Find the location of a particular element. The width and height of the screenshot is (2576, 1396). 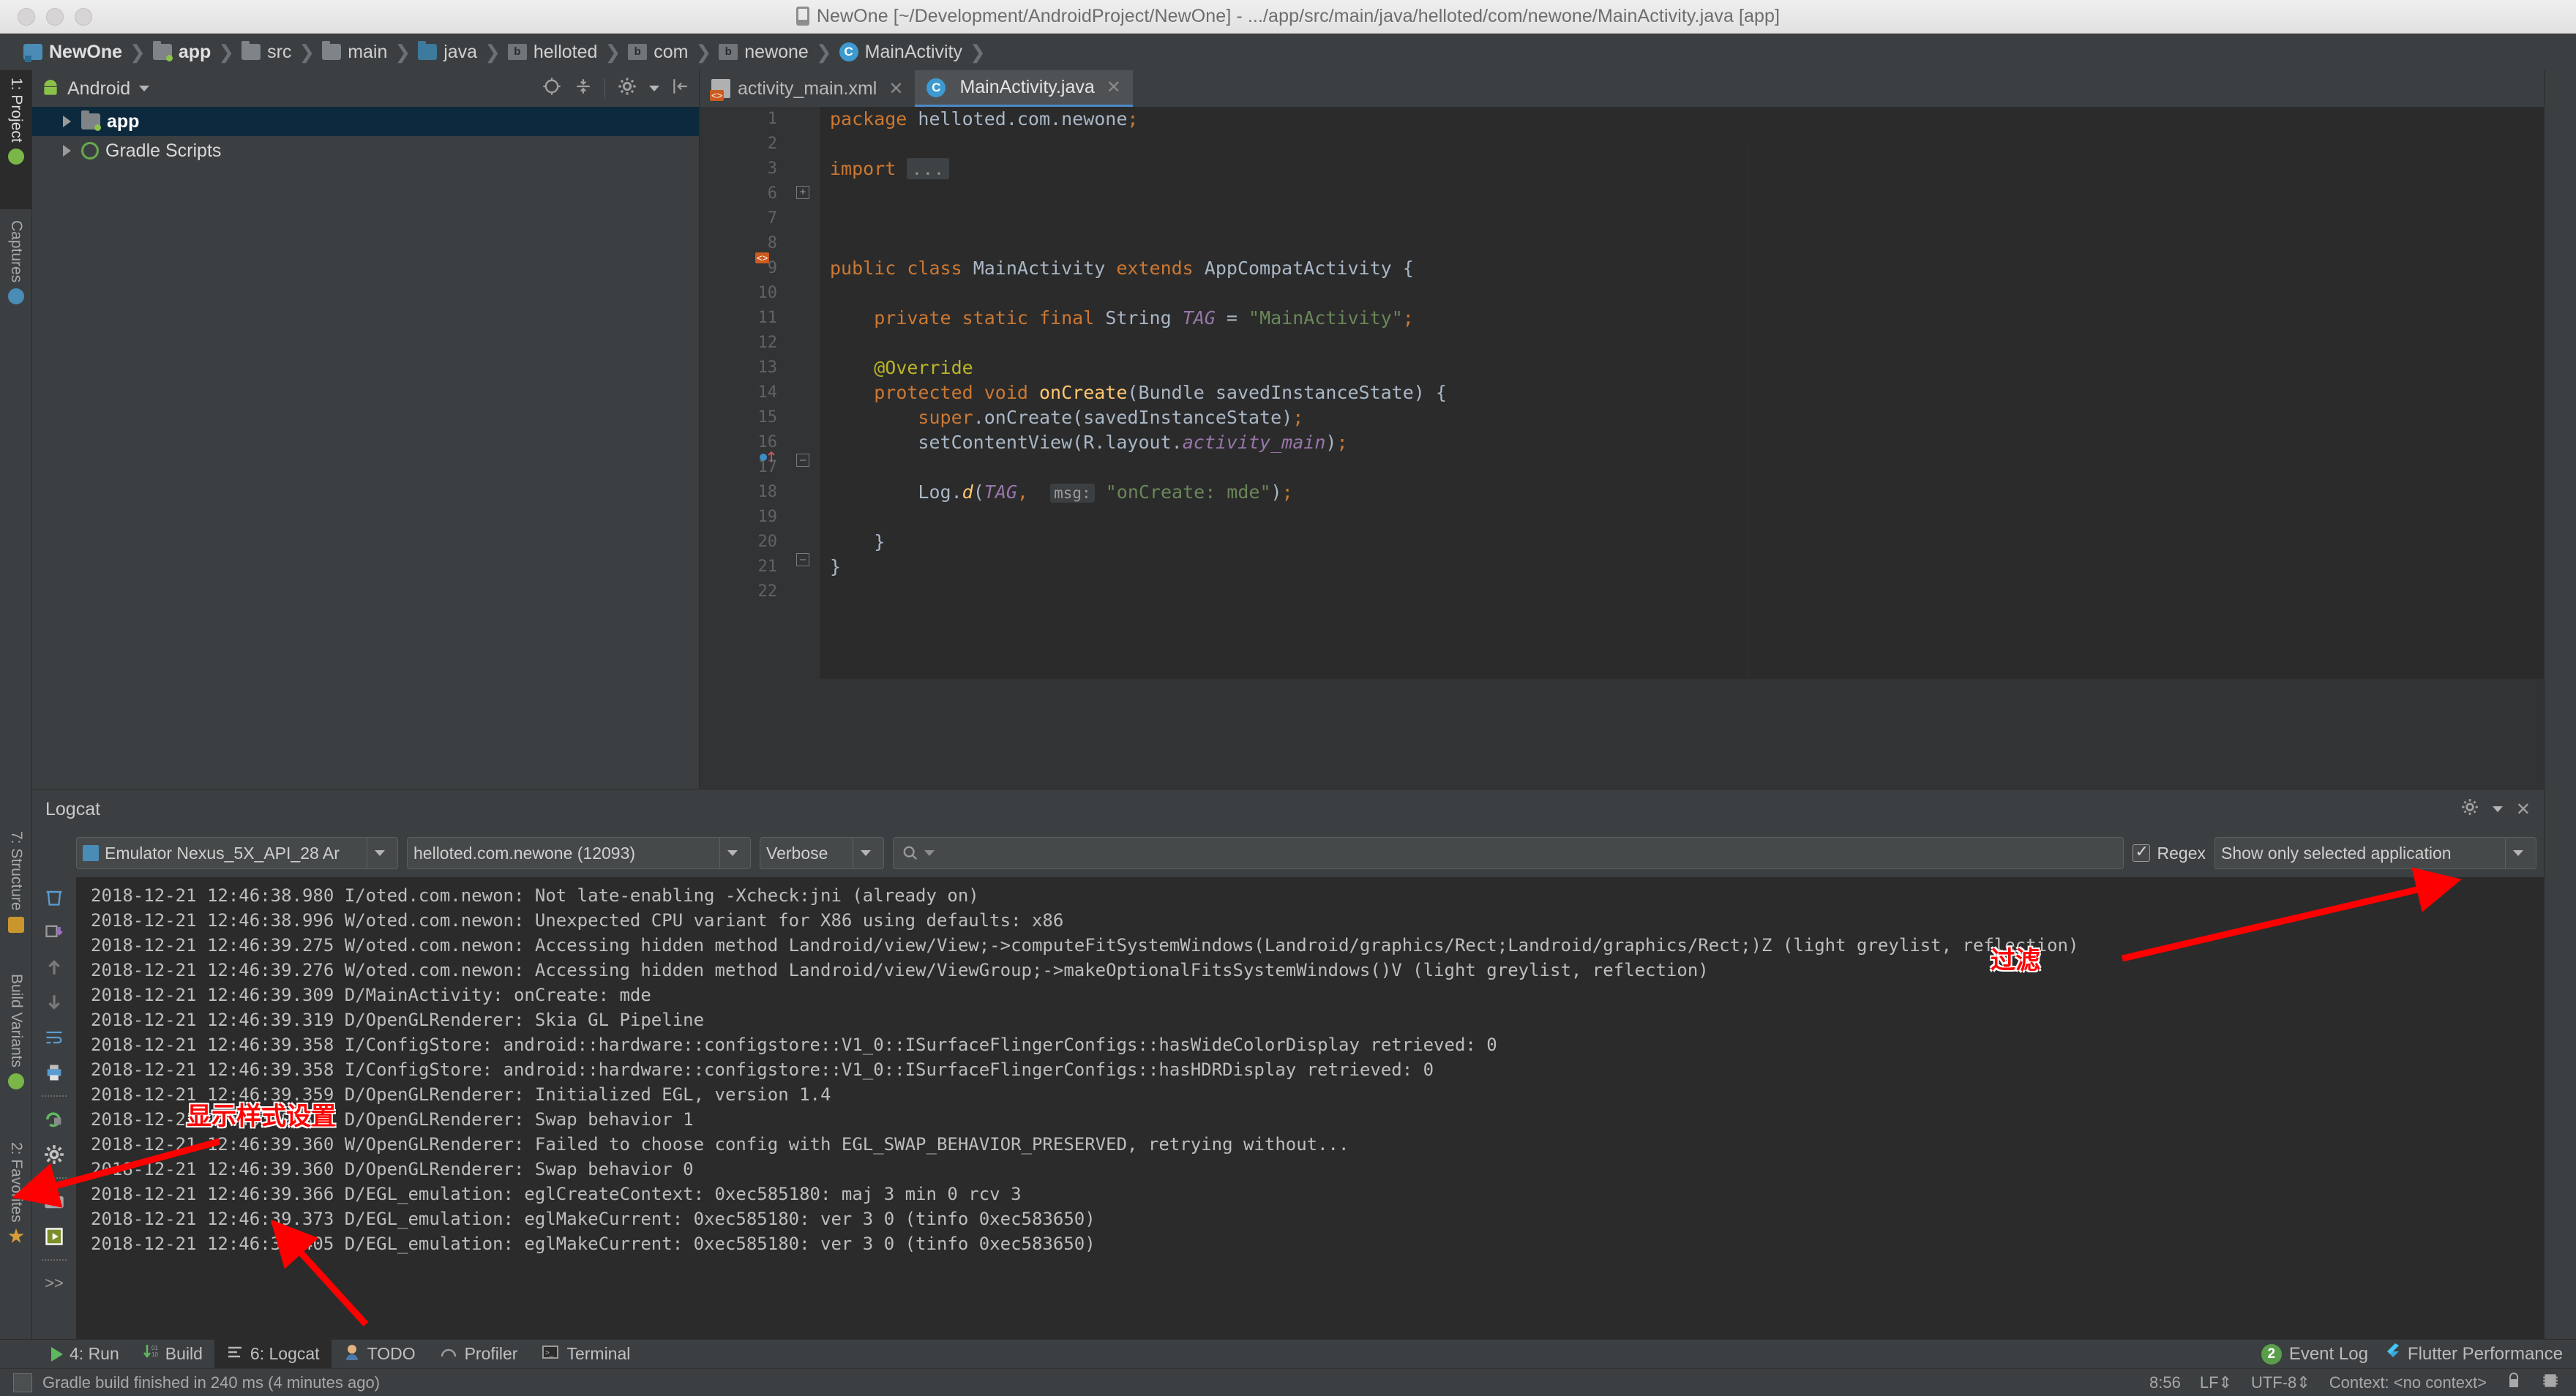

caret-position: 8:56 is located at coordinates (2165, 1382).